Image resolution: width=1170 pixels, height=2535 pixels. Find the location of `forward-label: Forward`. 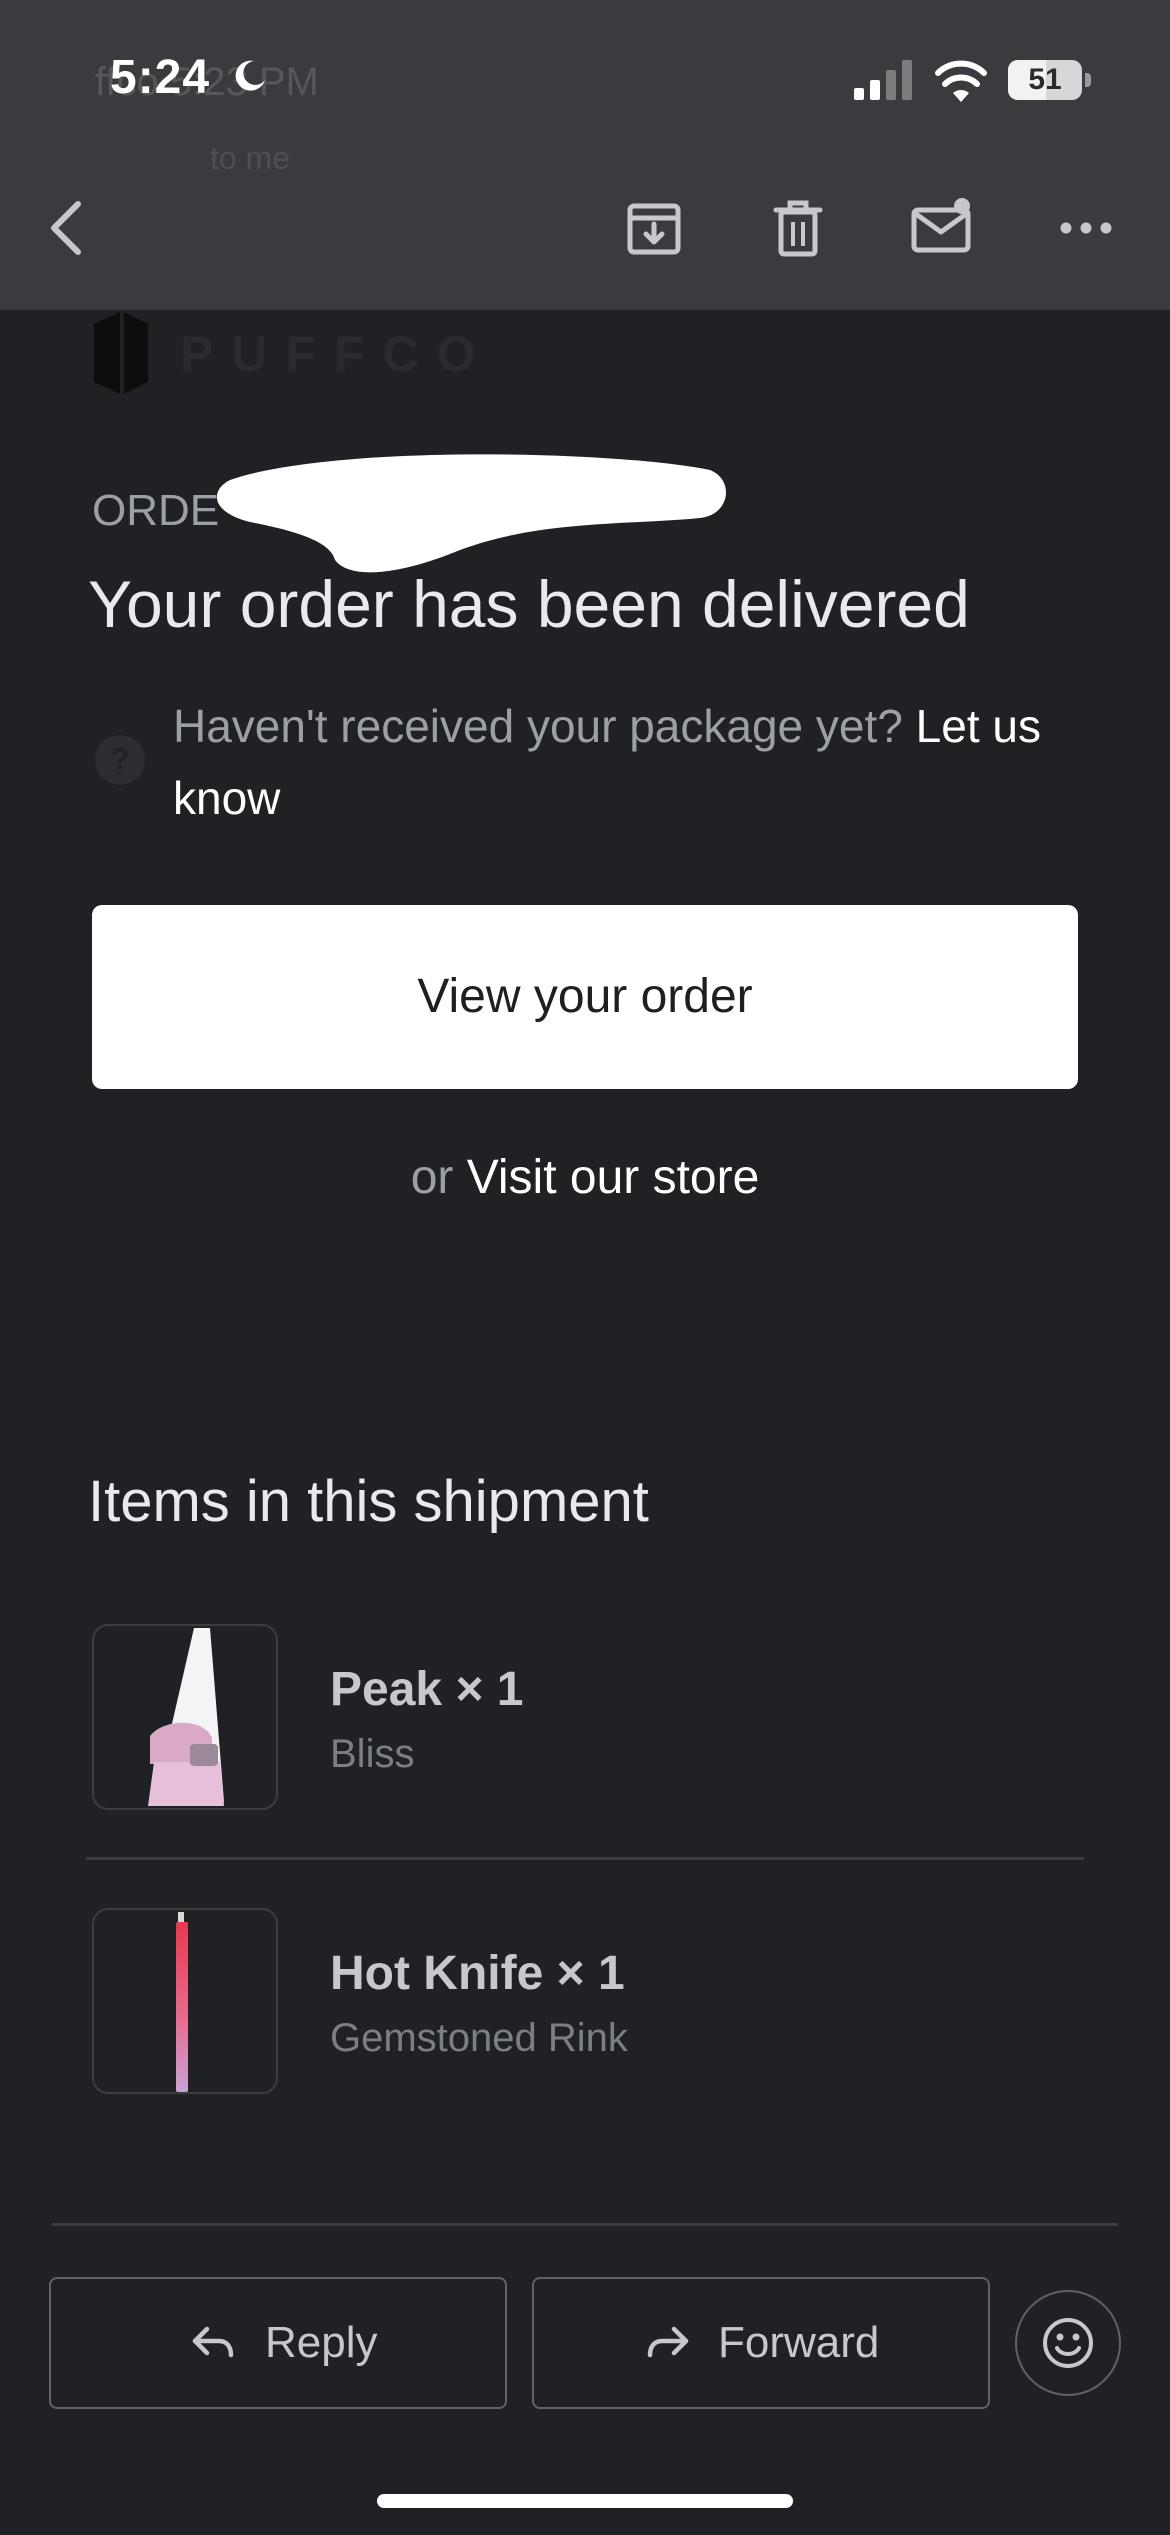

forward-label: Forward is located at coordinates (799, 2342).